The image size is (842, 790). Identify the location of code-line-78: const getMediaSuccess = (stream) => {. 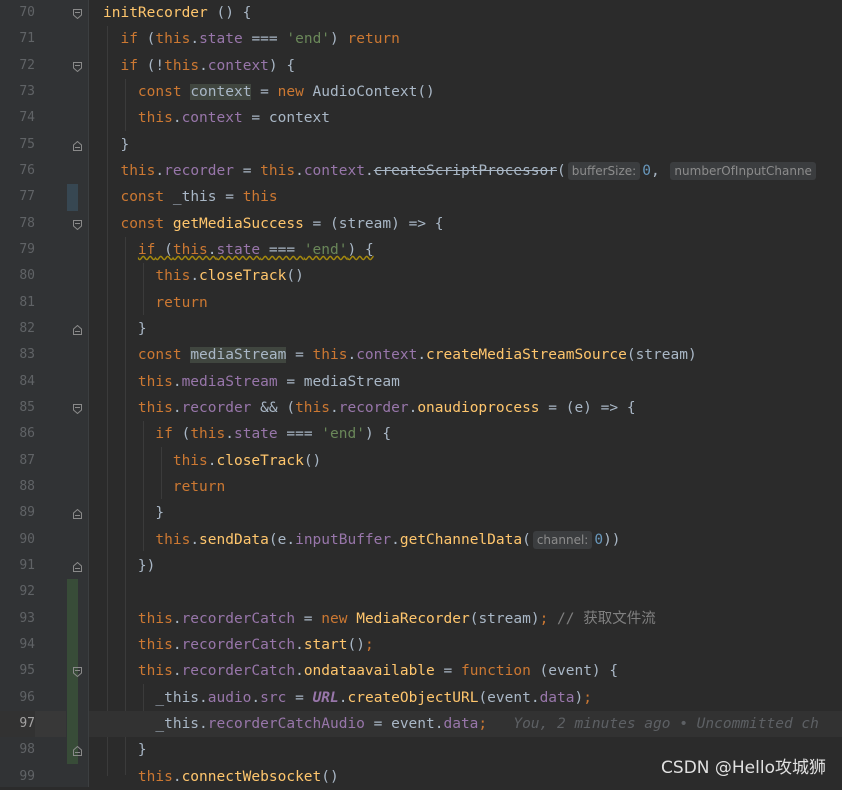
(465, 224).